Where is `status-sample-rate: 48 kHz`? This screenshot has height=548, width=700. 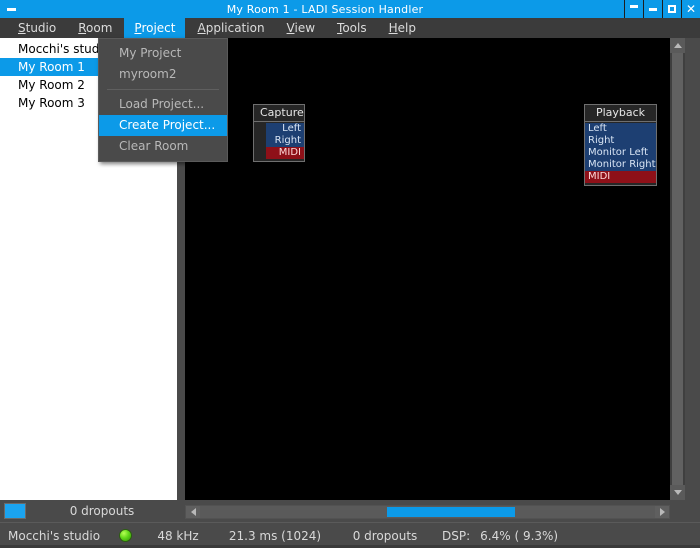 status-sample-rate: 48 kHz is located at coordinates (178, 535).